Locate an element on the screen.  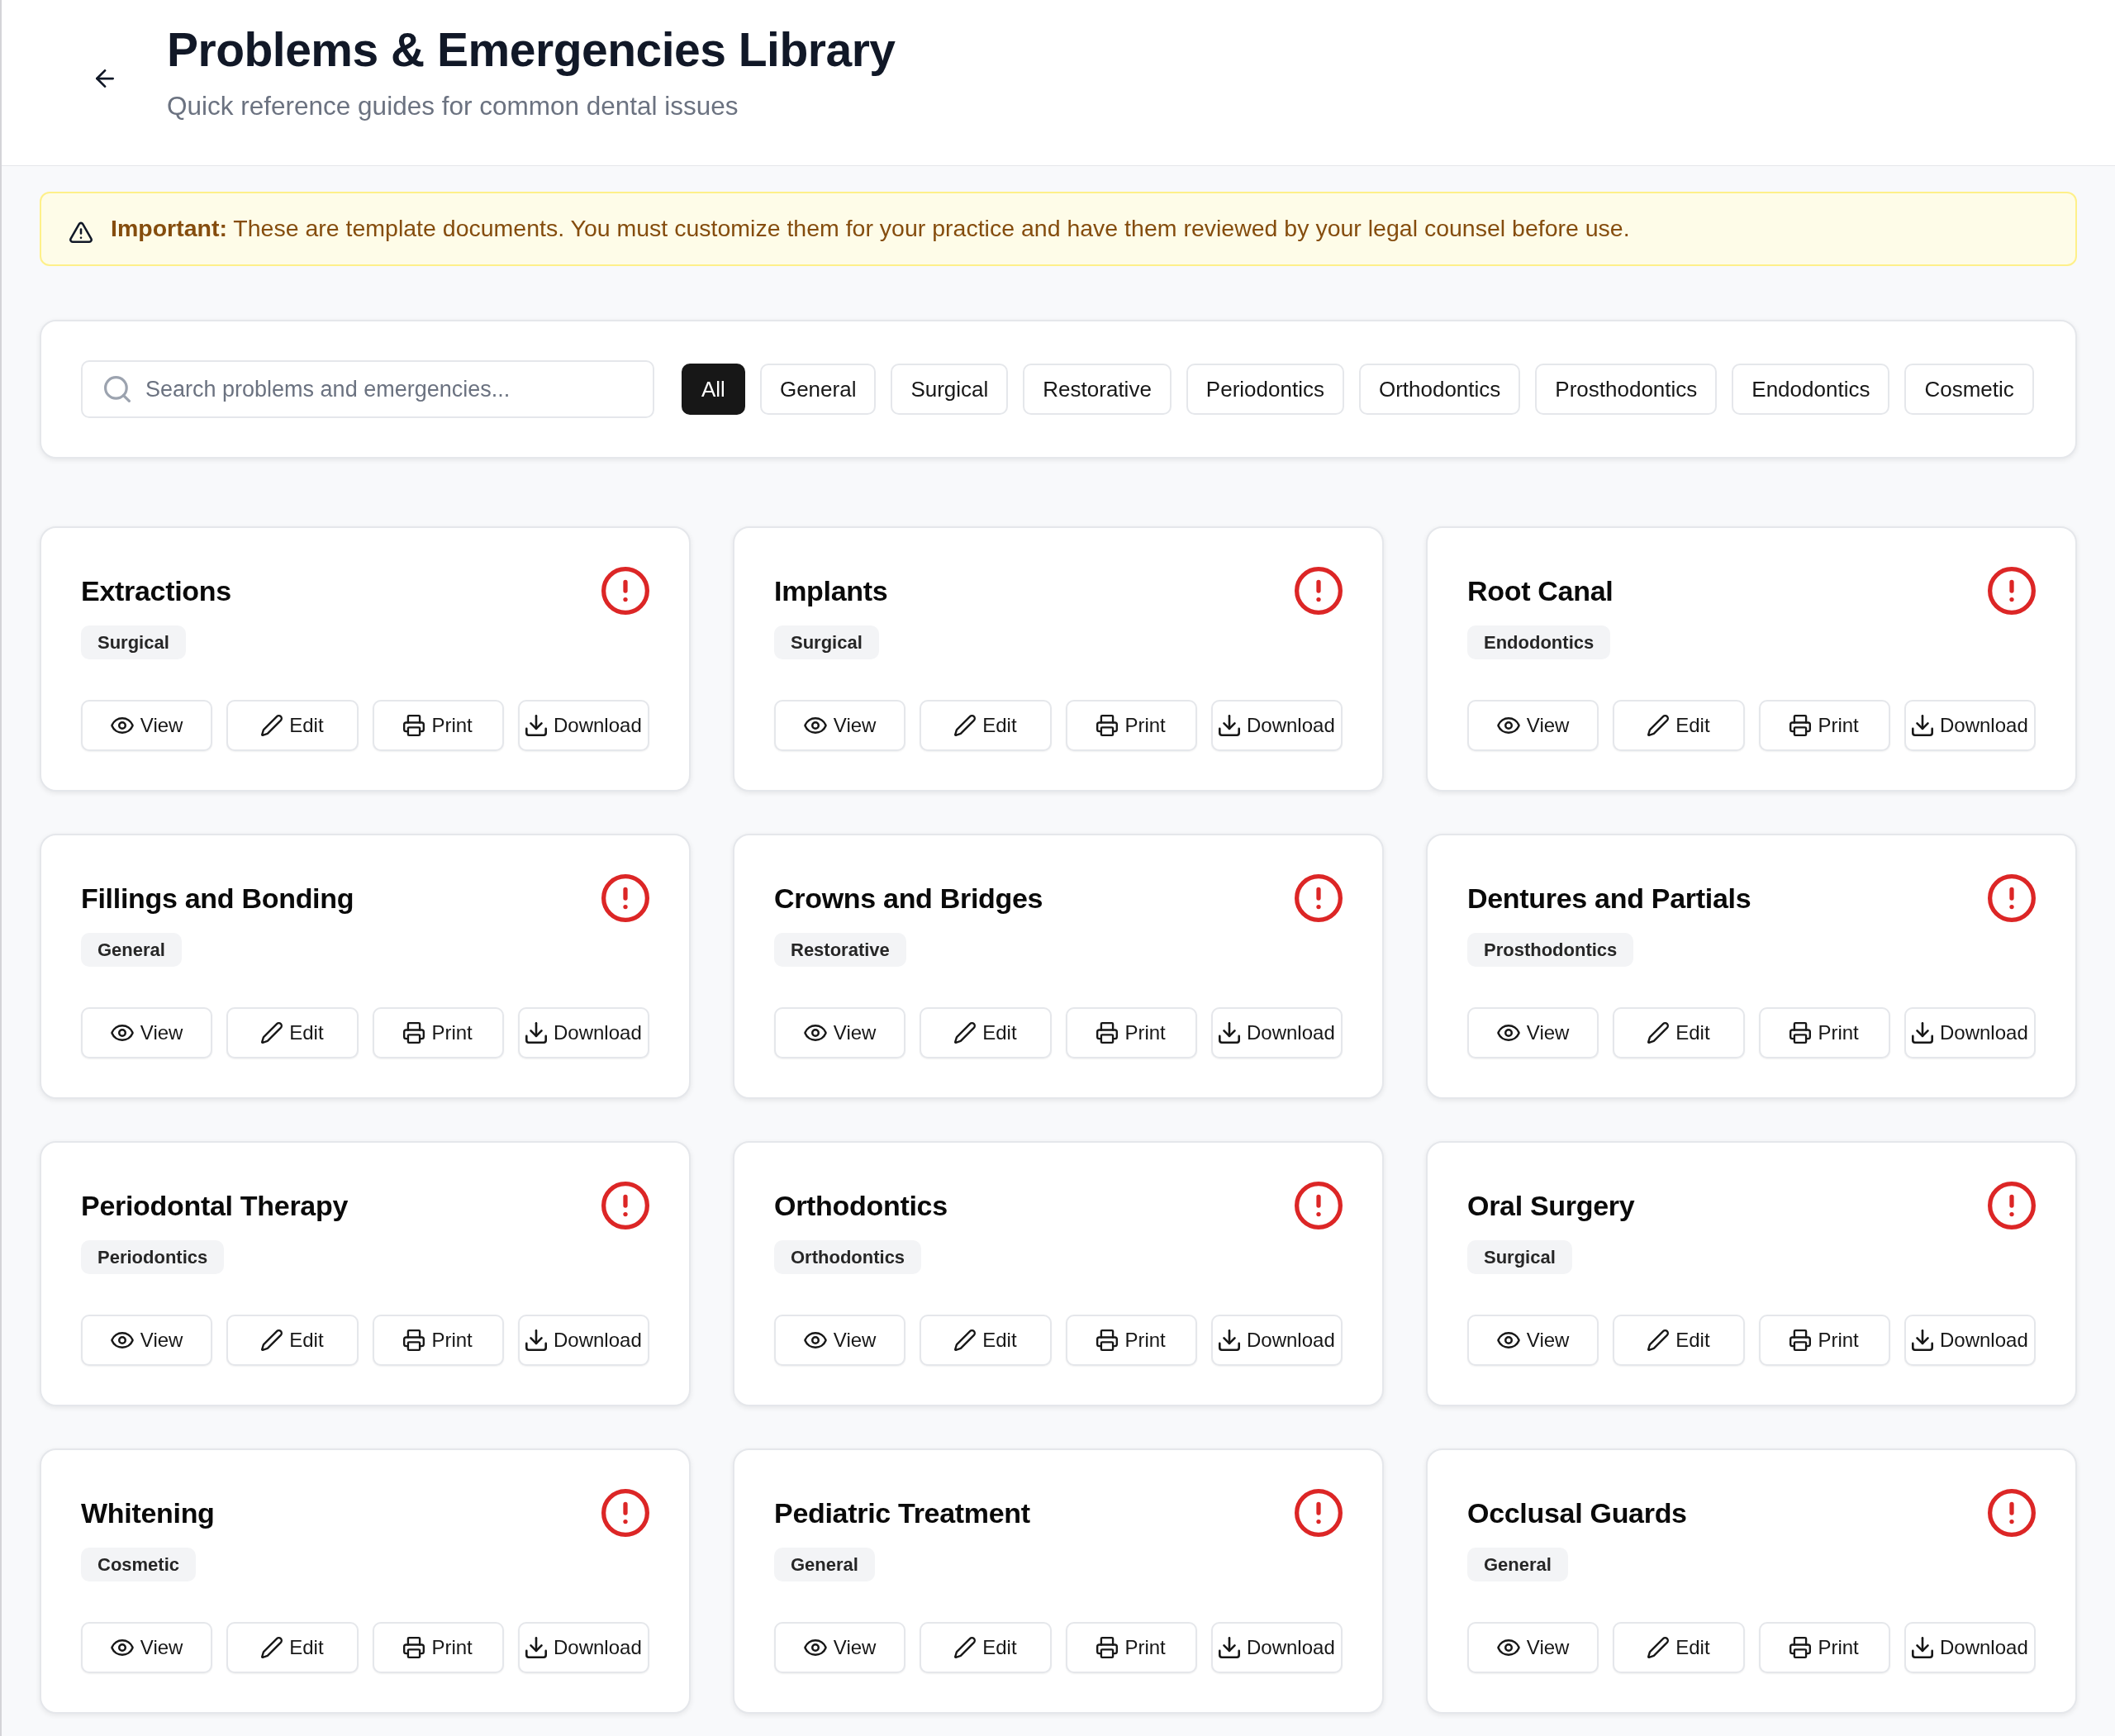
card-title: Oral Surgery is located at coordinates (1551, 1205).